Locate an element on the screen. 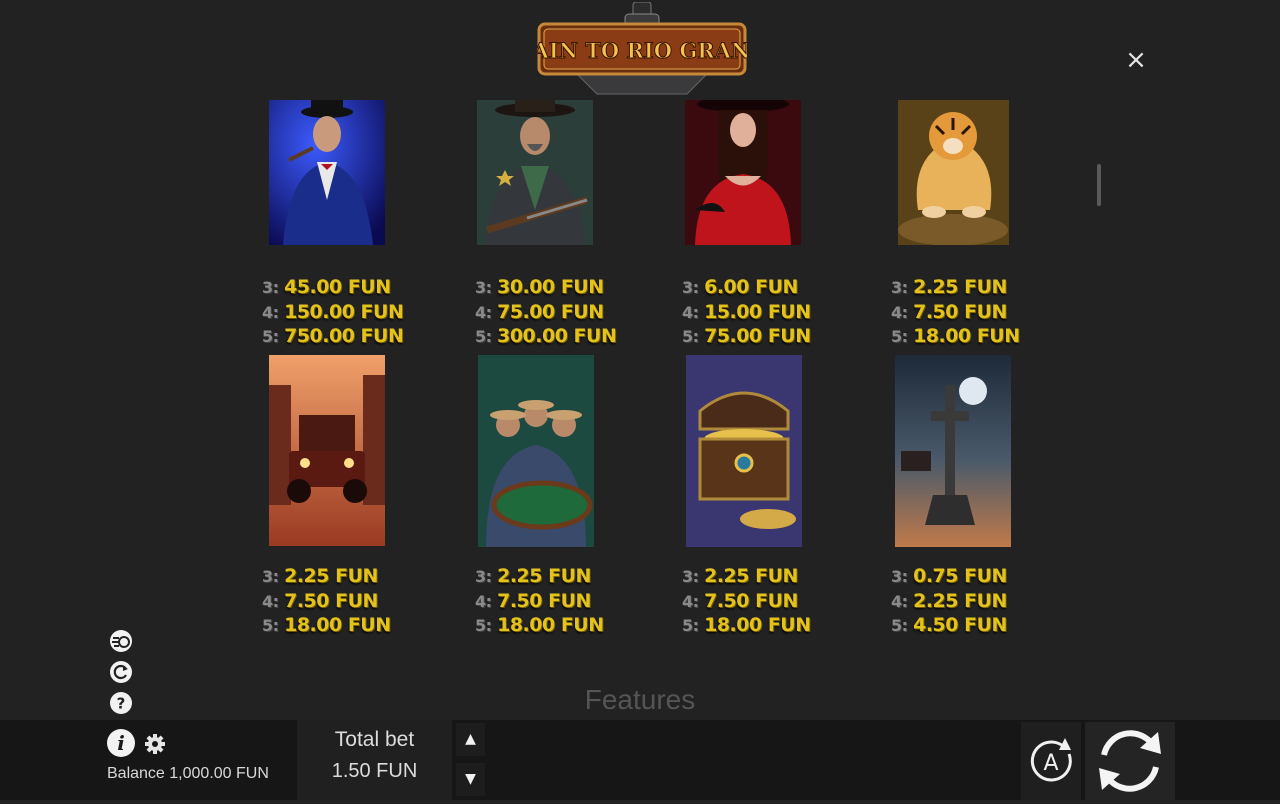 This screenshot has height=804, width=1280. payout-row: 4: 2.25 FUN is located at coordinates (981, 601).